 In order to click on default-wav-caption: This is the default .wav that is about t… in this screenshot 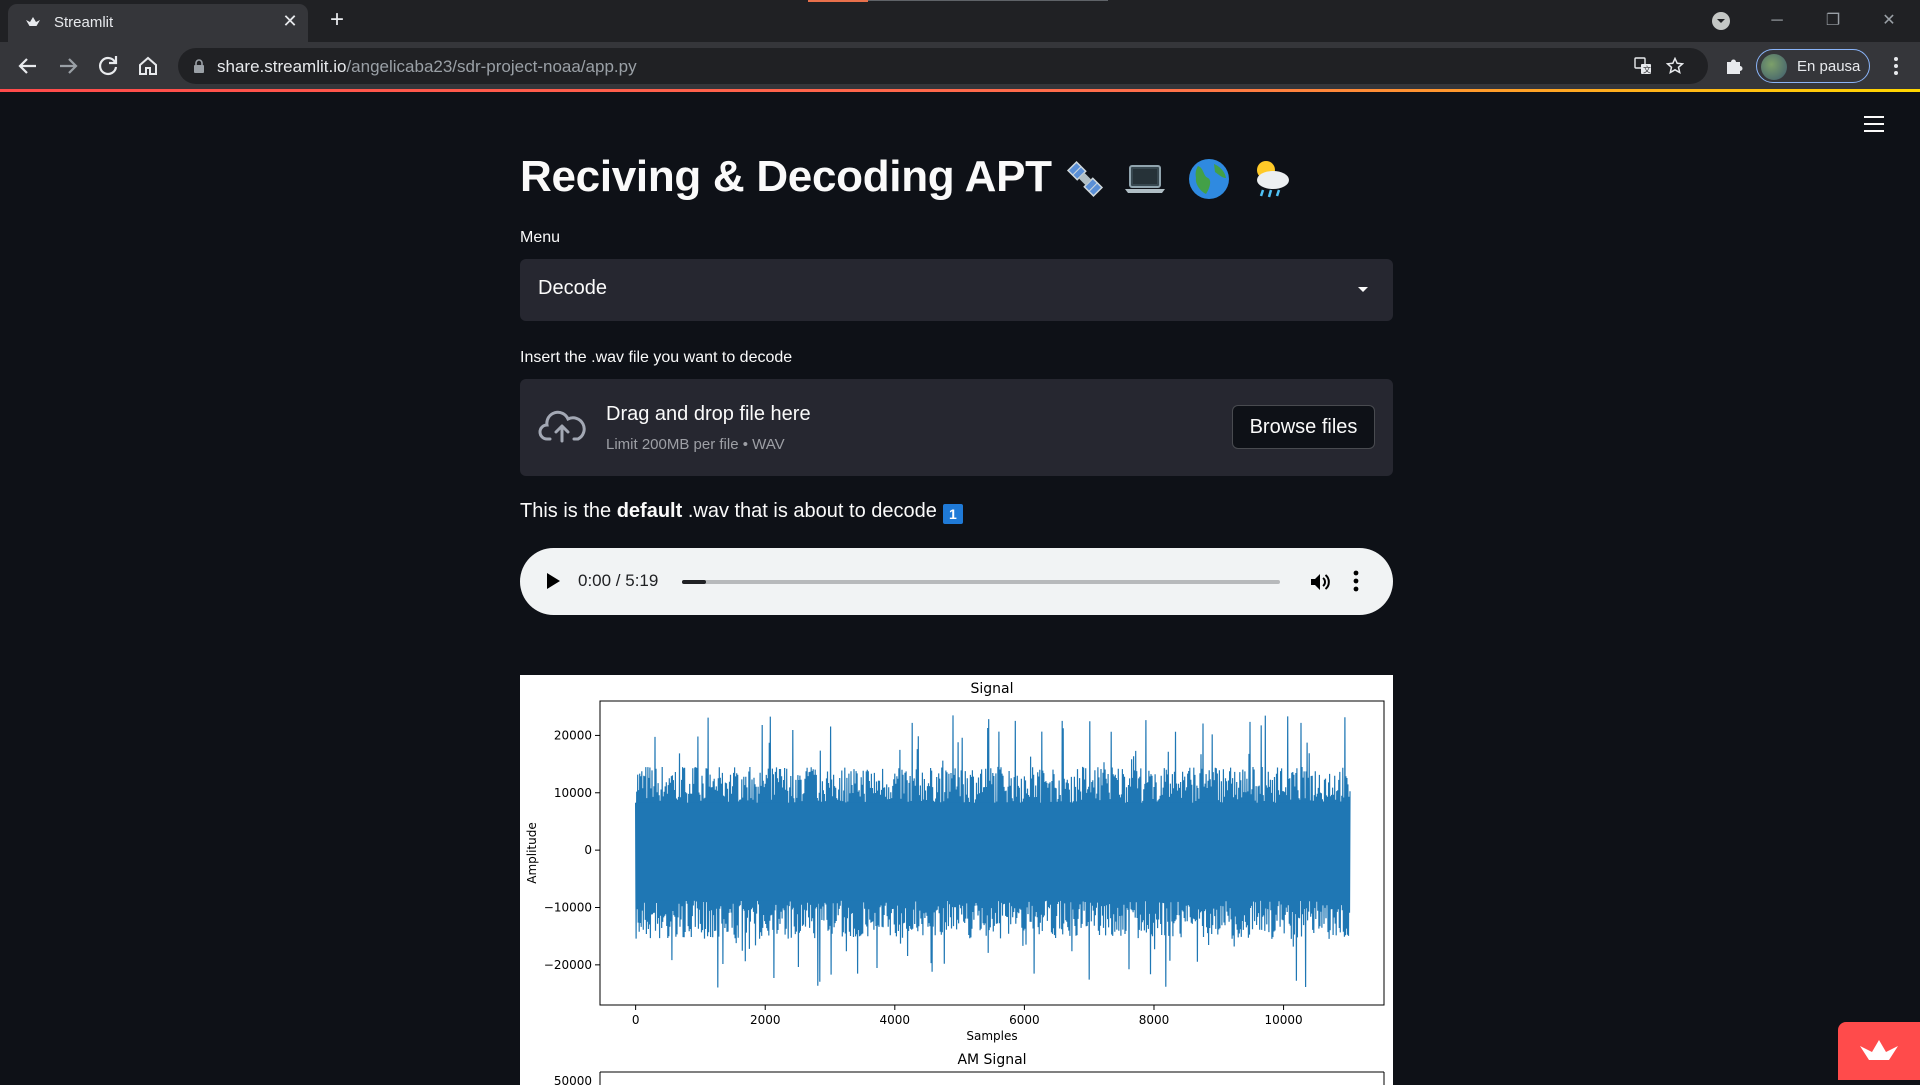, I will do `click(741, 512)`.